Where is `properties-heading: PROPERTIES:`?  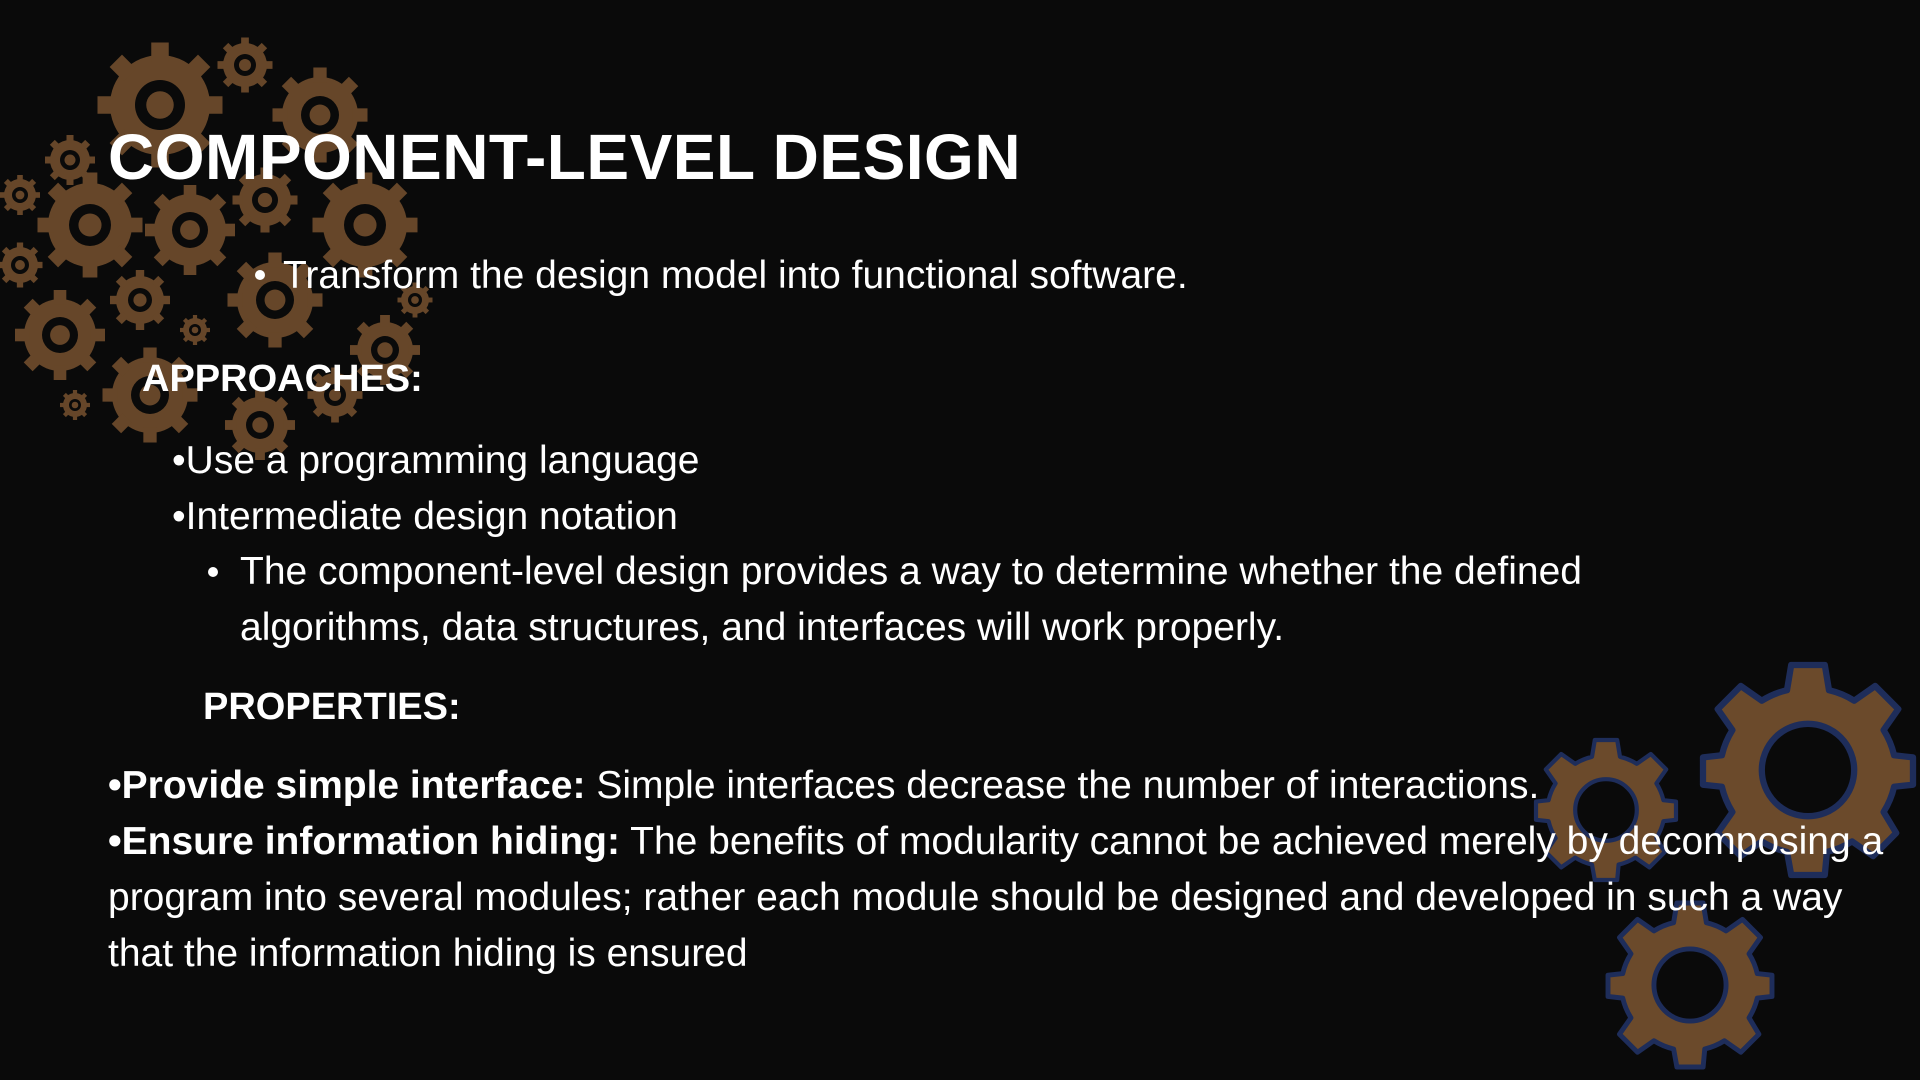 properties-heading: PROPERTIES: is located at coordinates (332, 707).